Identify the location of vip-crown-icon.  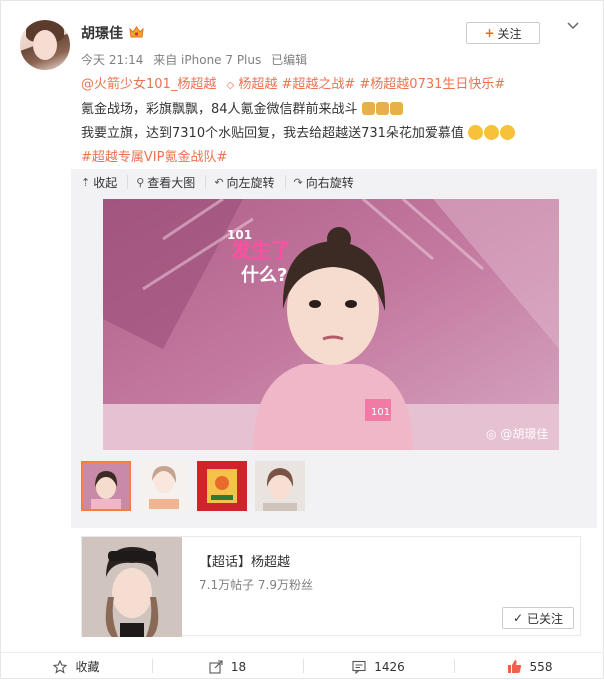
(136, 31).